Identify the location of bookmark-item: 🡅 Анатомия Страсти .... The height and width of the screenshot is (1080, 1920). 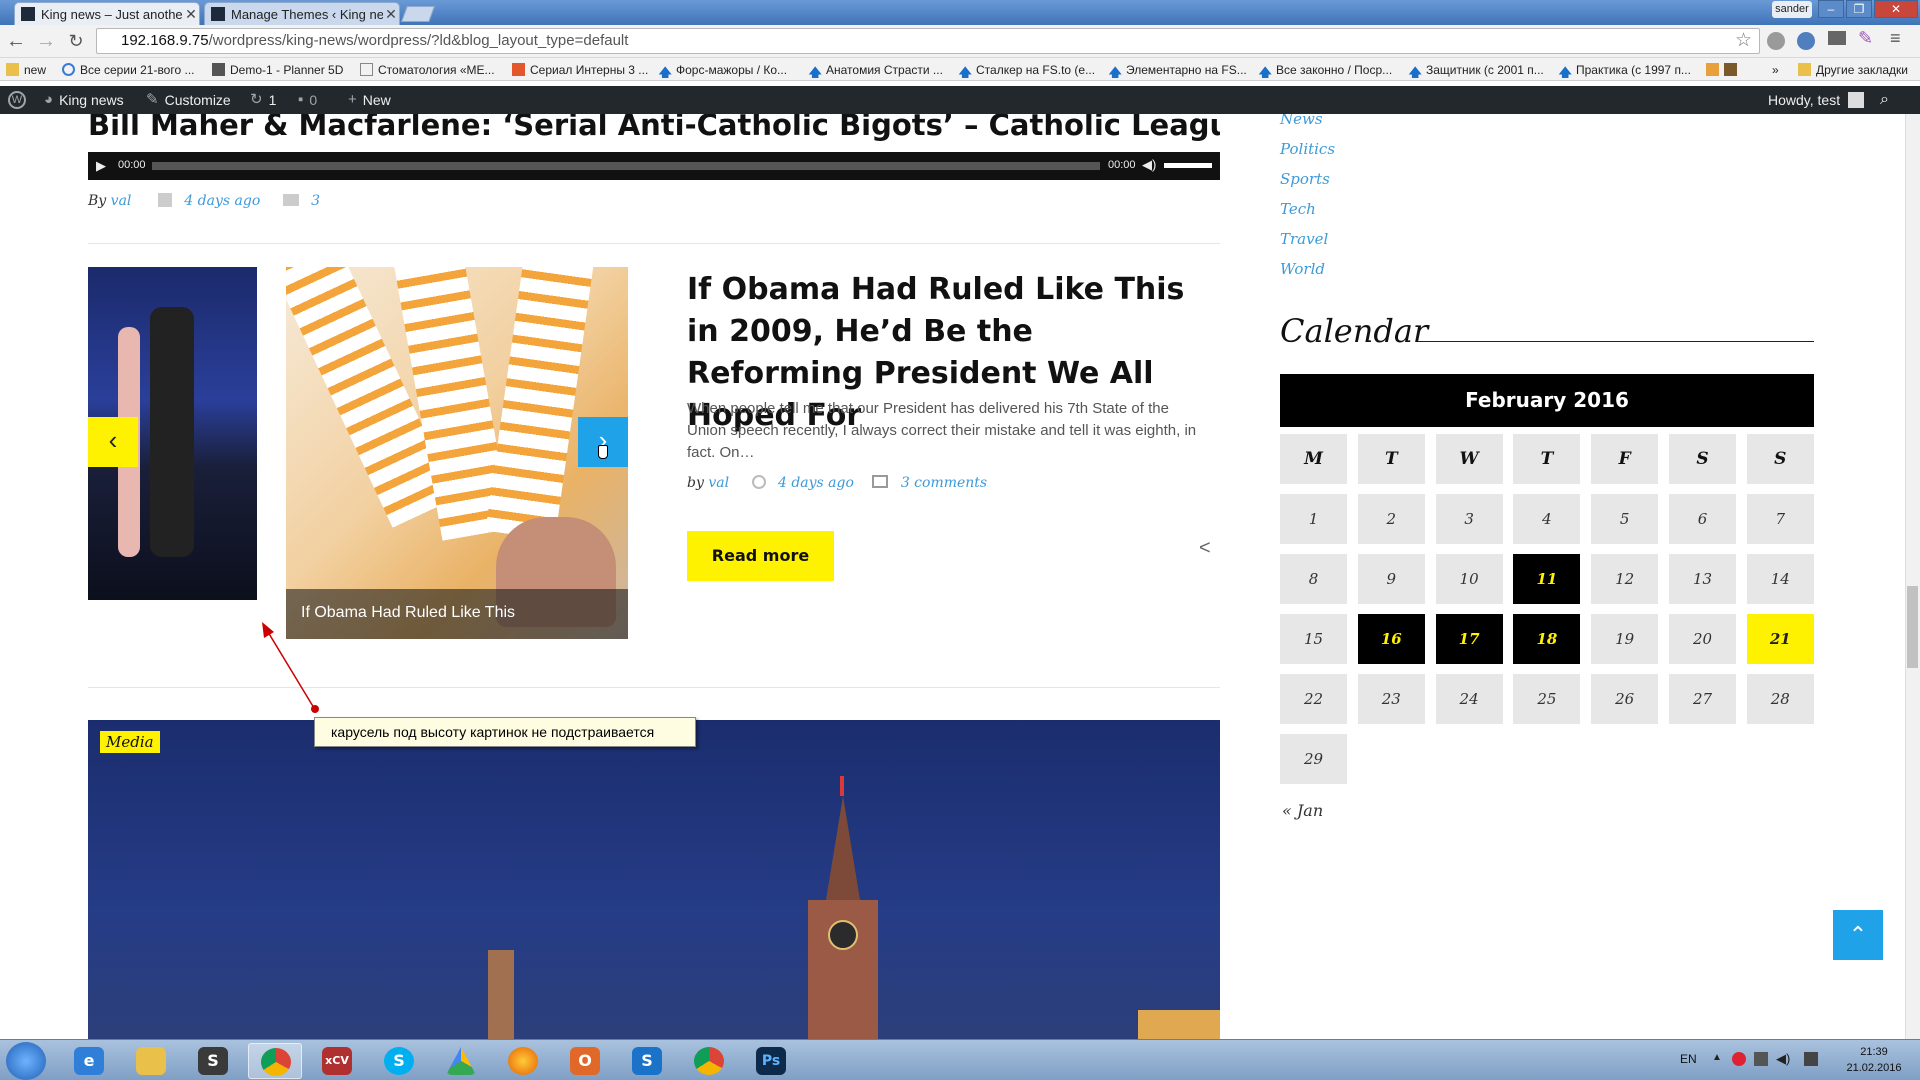
(878, 70).